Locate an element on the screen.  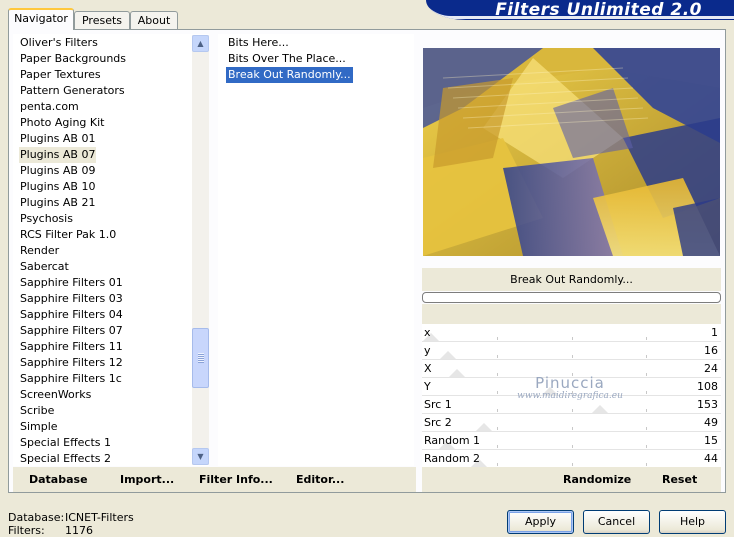
param-slider: Y 108 is located at coordinates (571, 387).